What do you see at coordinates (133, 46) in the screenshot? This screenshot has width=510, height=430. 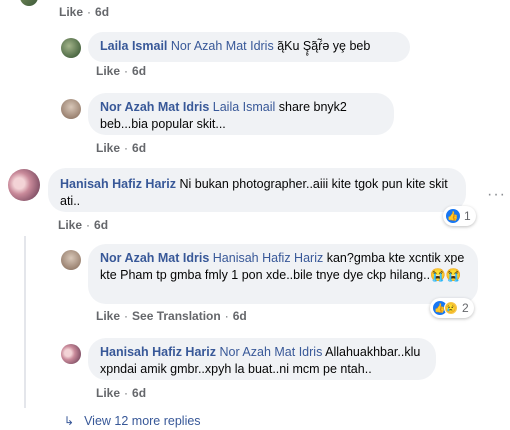 I see `comment-author: Laila Ismail` at bounding box center [133, 46].